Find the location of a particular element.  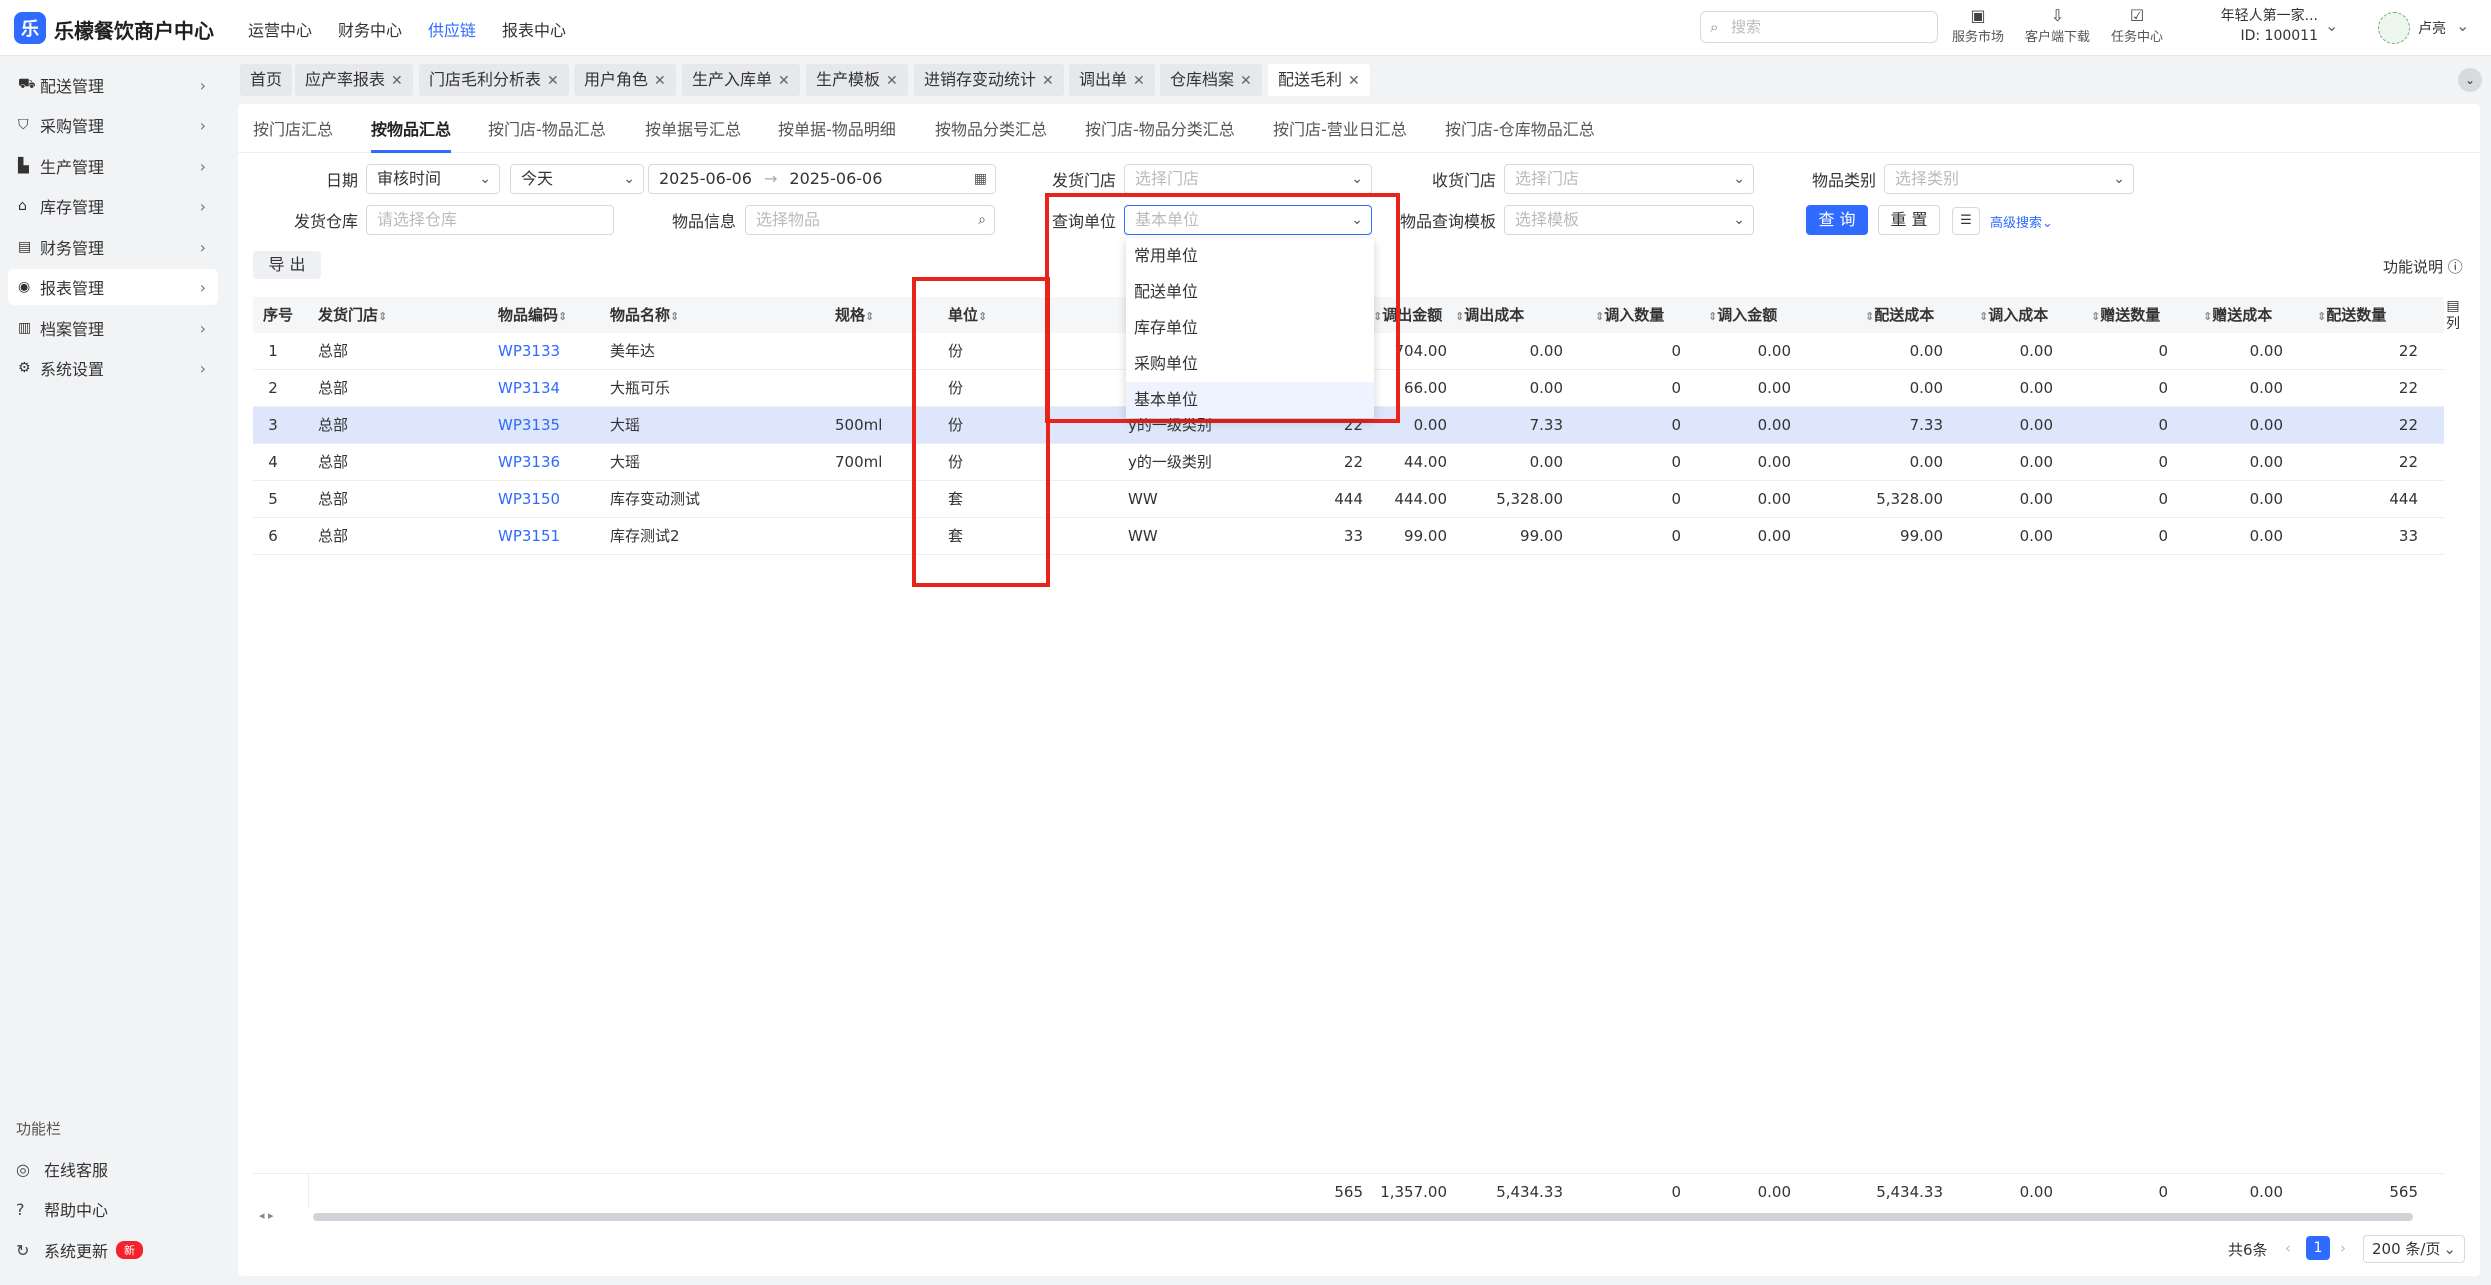

subtab-by-store-item: 按门店-物品汇总 is located at coordinates (547, 128).